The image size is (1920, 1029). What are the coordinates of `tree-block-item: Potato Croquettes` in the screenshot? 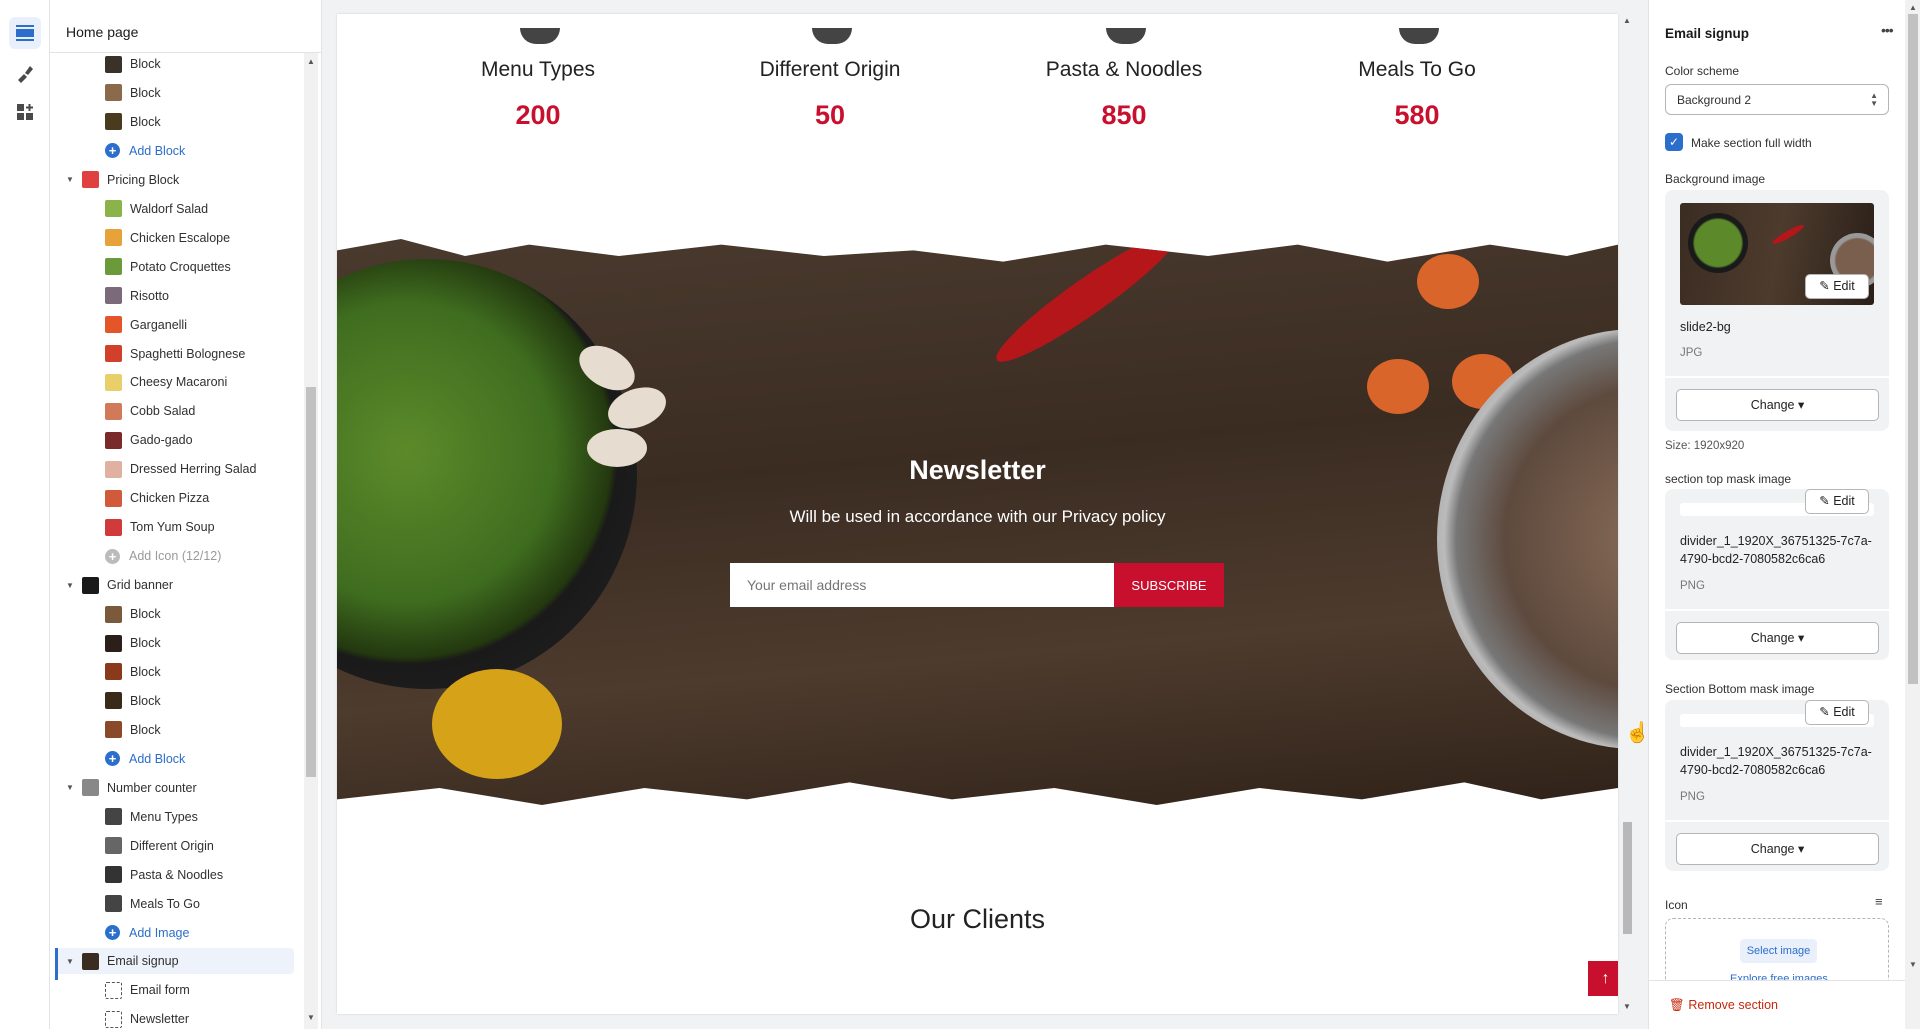 It's located at (172, 267).